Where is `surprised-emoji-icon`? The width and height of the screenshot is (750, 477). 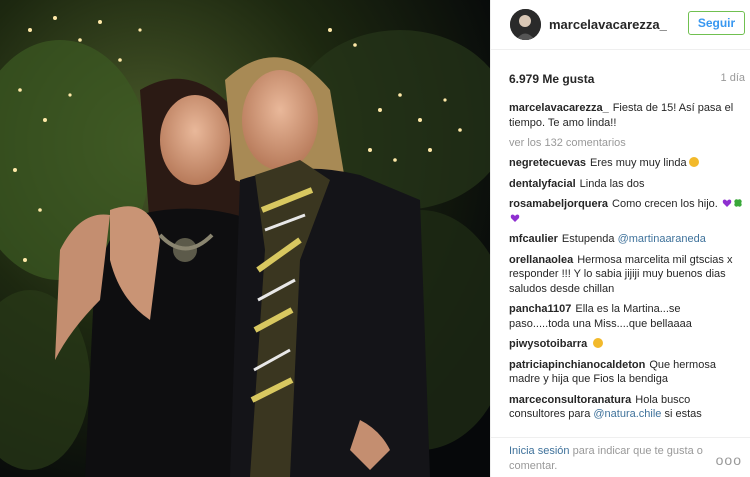 surprised-emoji-icon is located at coordinates (693, 162).